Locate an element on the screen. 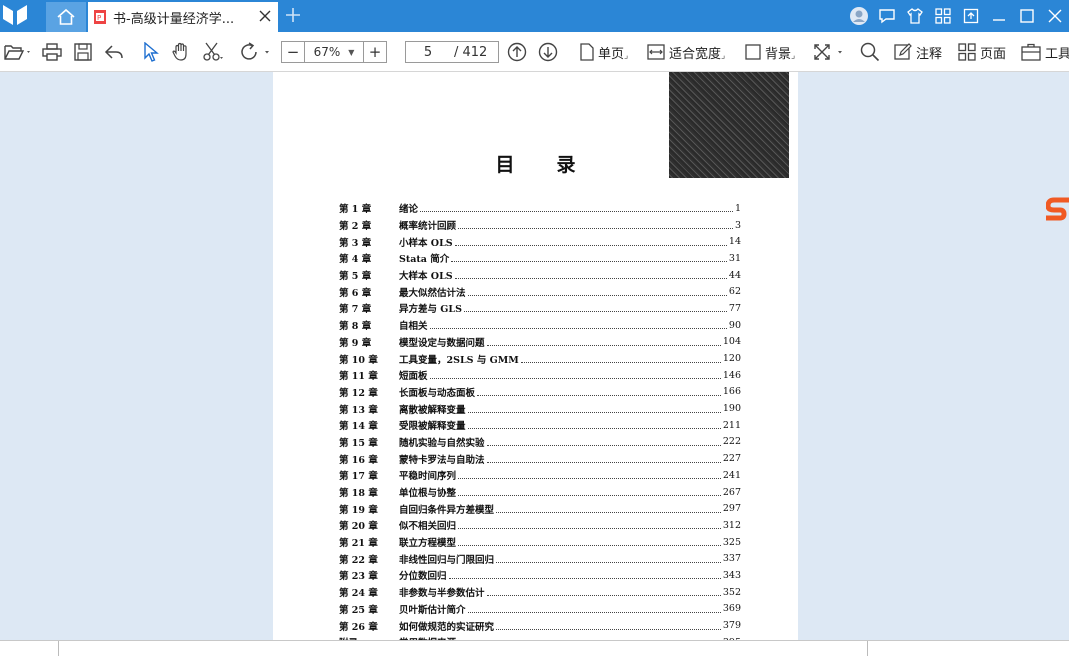 Image resolution: width=1069 pixels, height=656 pixels. close-window-icon is located at coordinates (1055, 16).